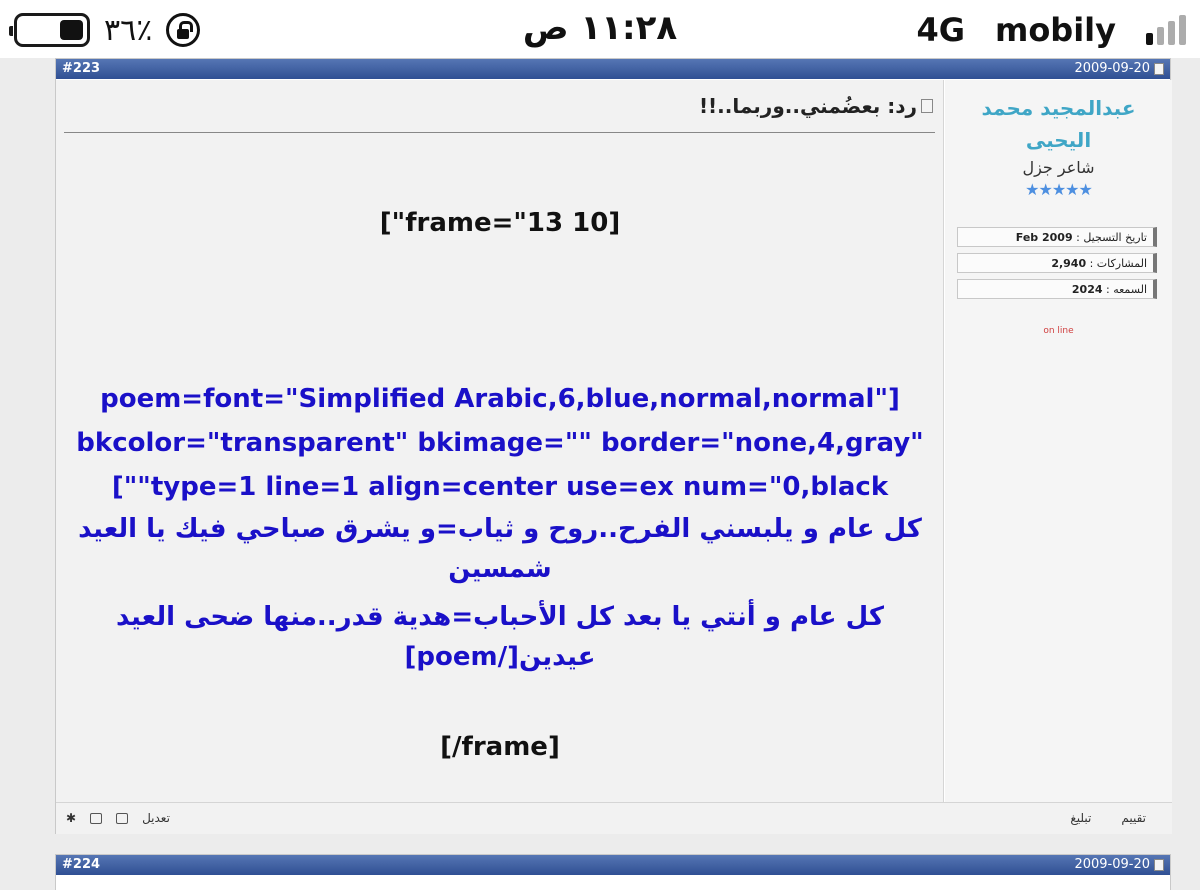  I want to click on status-right: 4G mobily, so click(1051, 30).